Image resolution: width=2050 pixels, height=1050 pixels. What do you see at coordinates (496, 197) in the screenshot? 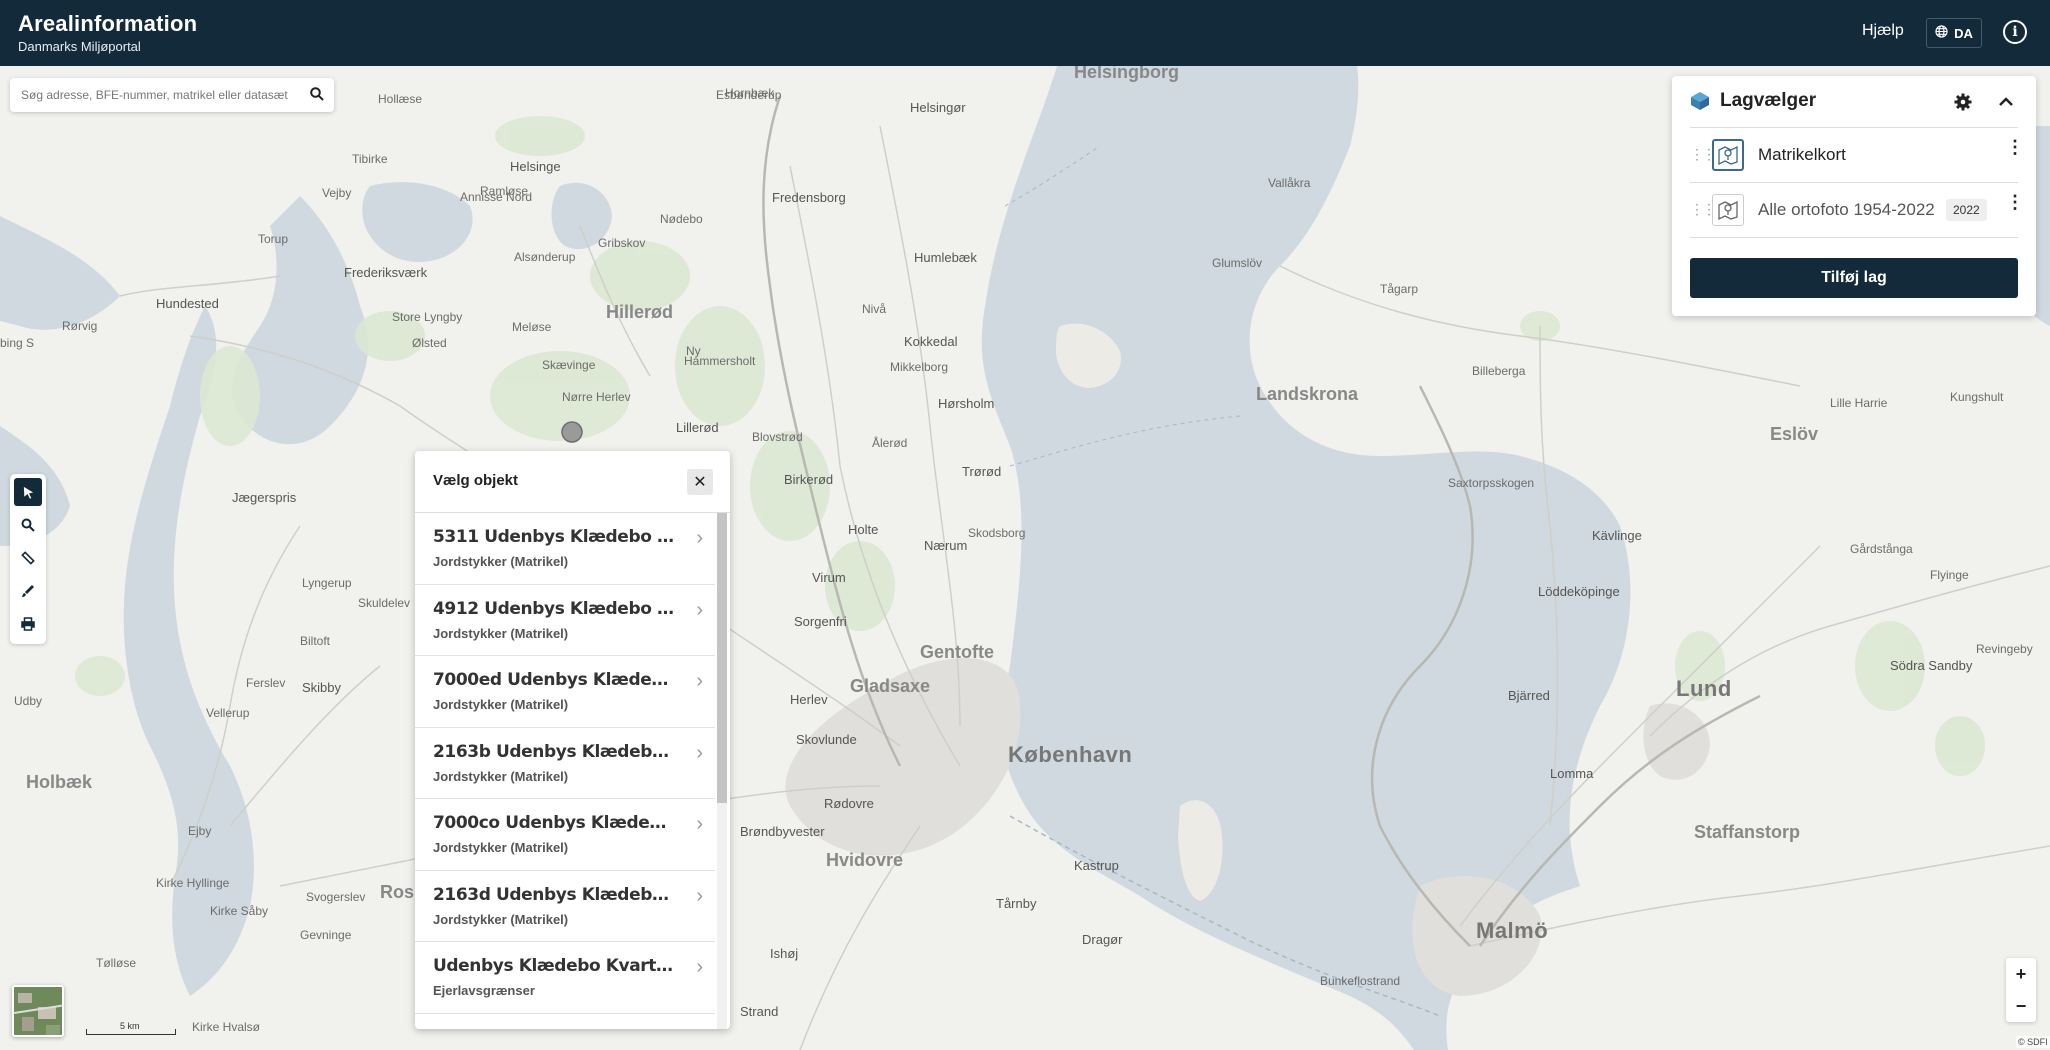
I see `map-label: Annisse Nord` at bounding box center [496, 197].